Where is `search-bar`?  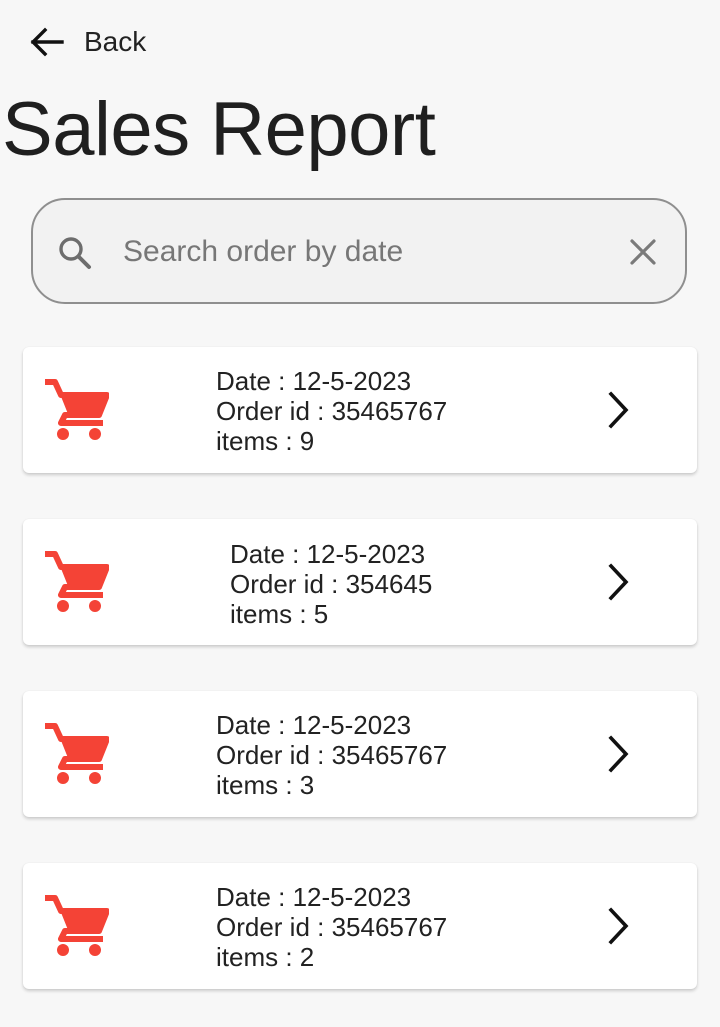
search-bar is located at coordinates (359, 251).